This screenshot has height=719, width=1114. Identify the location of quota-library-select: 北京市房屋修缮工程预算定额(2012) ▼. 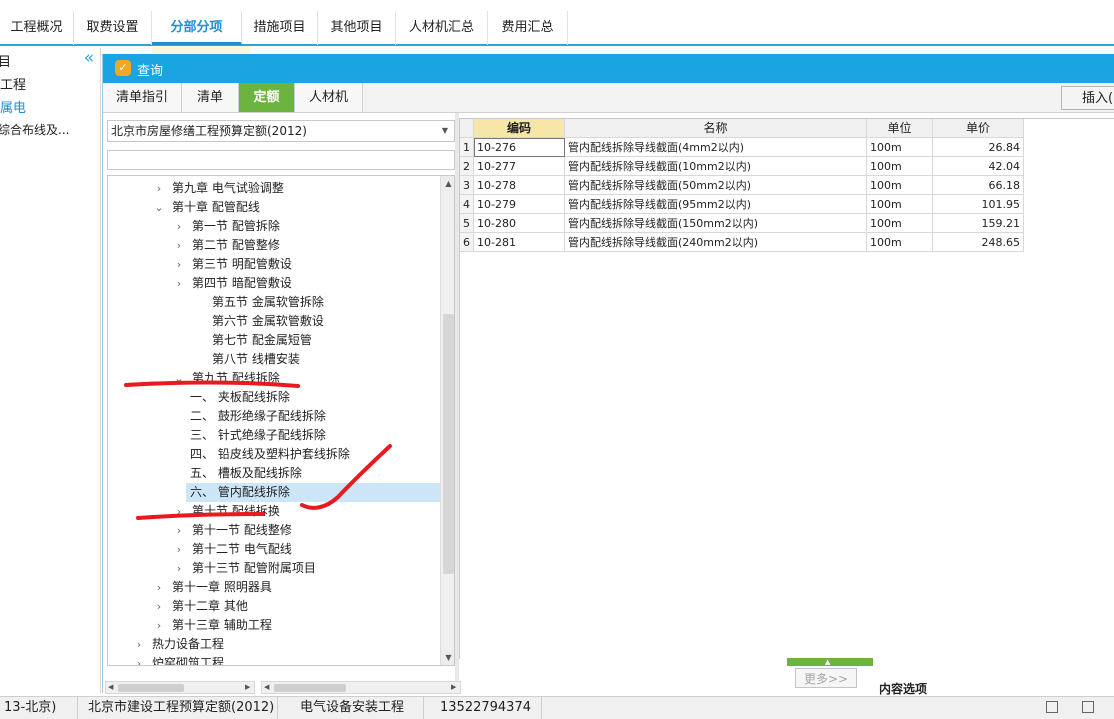
(281, 131).